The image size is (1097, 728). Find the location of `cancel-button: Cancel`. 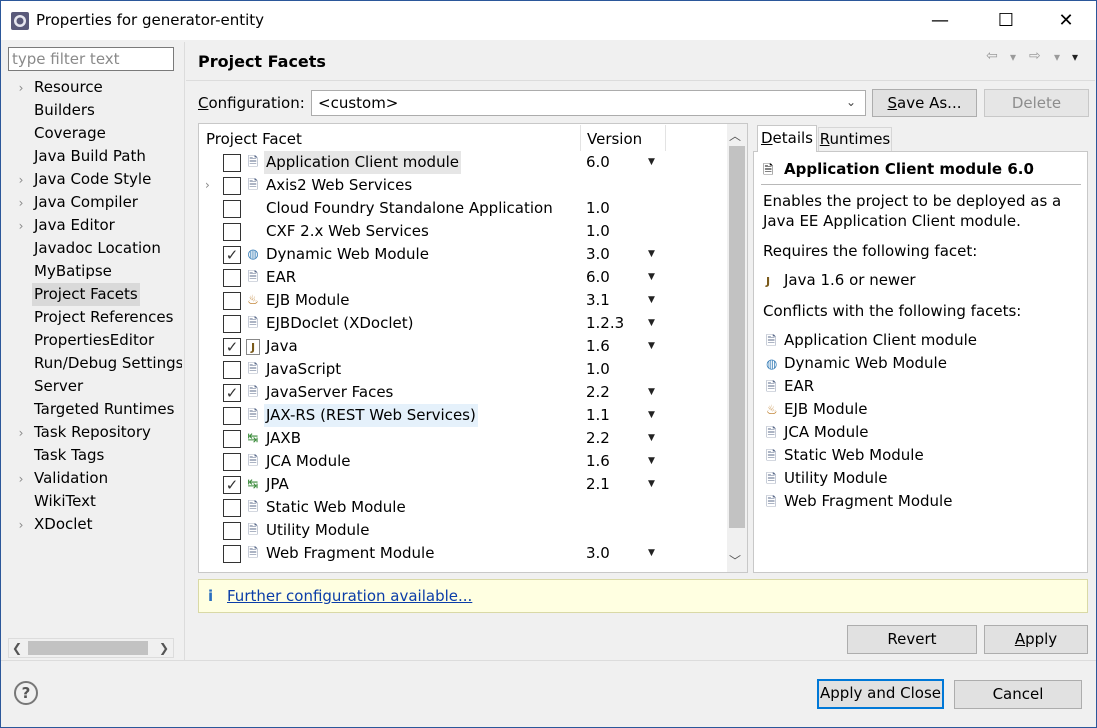

cancel-button: Cancel is located at coordinates (1018, 694).